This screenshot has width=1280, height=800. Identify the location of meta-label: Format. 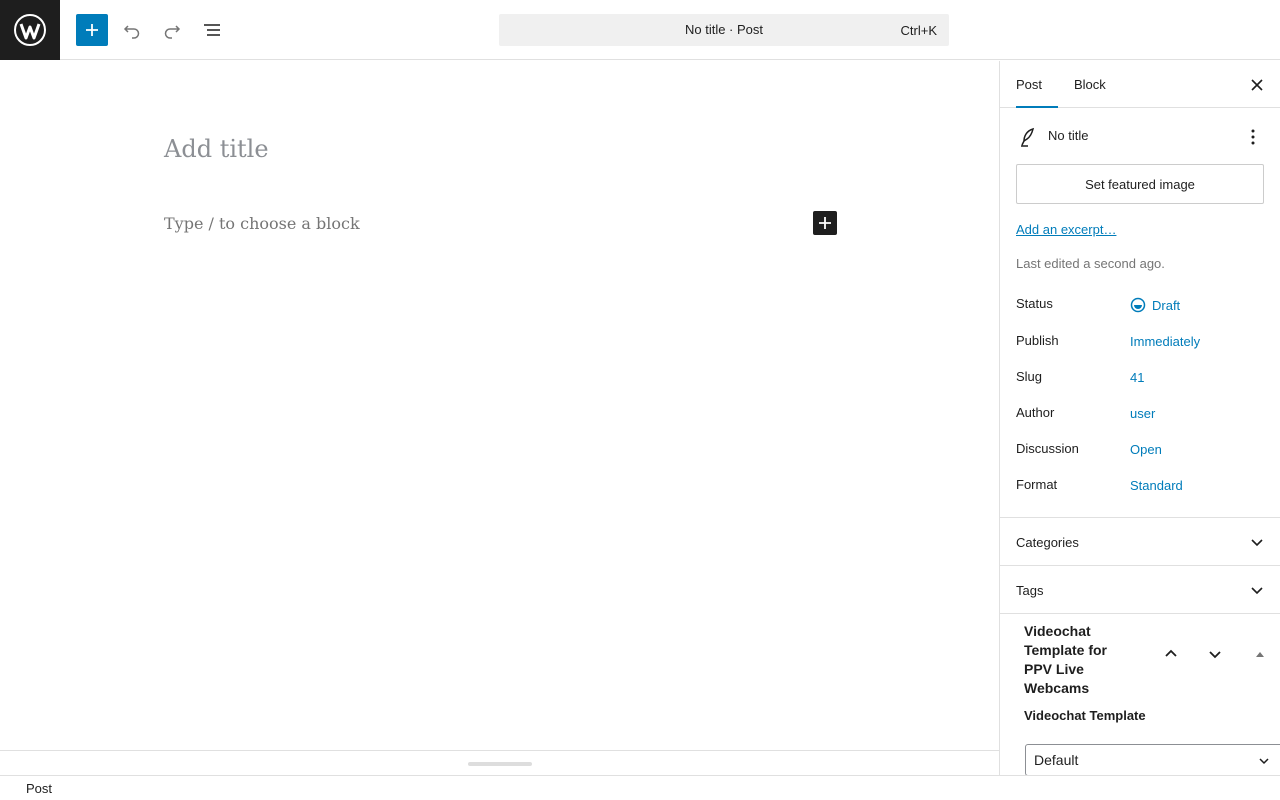
(1037, 484).